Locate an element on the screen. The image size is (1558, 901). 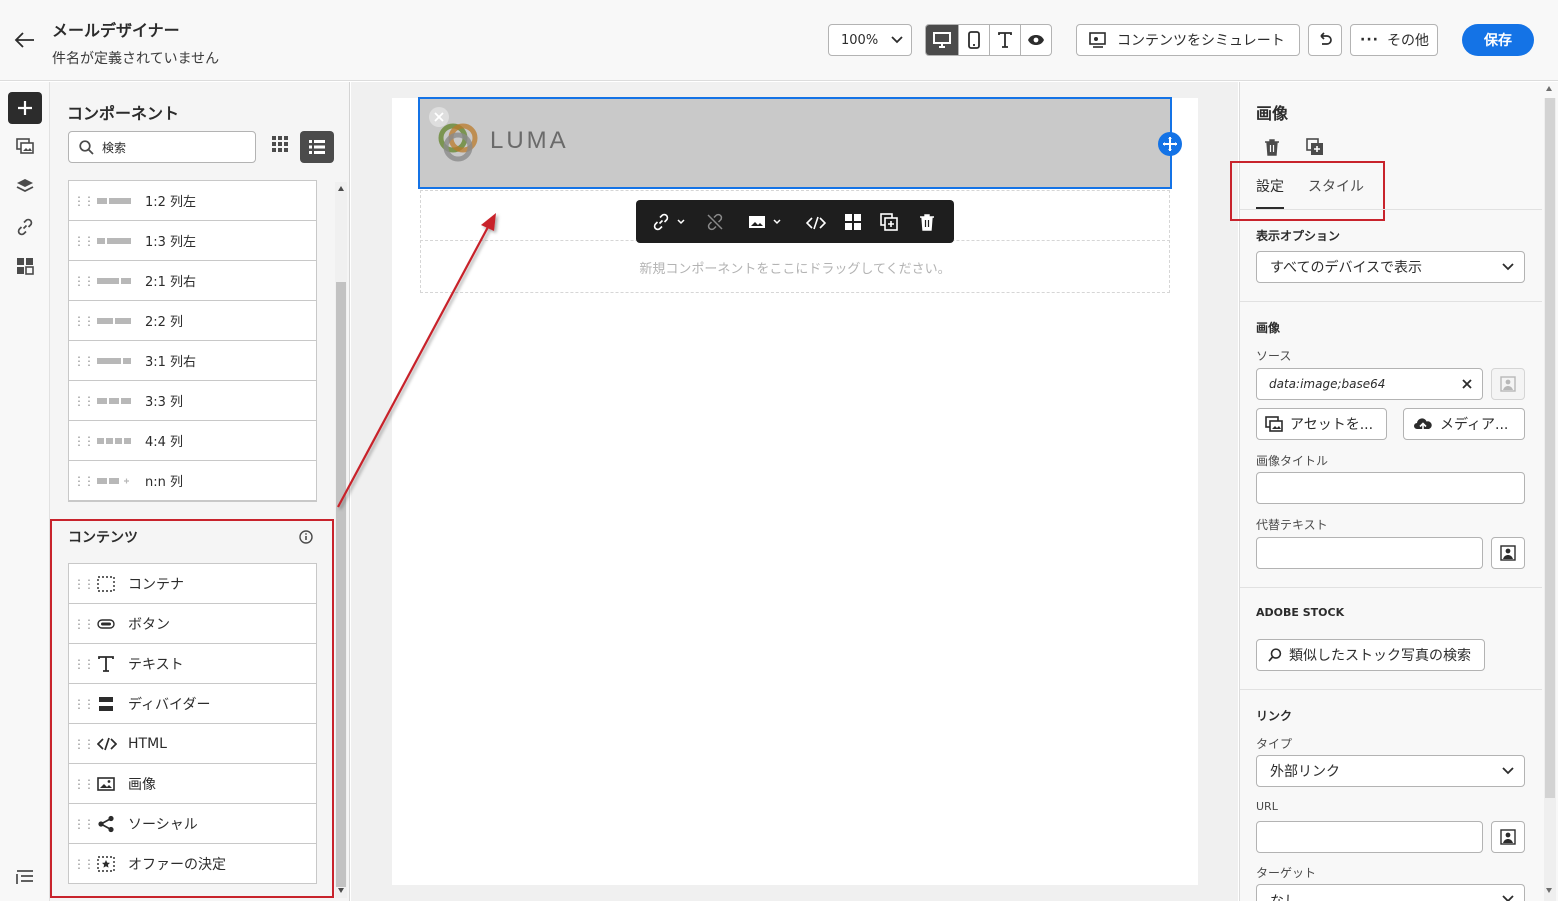
contents-title: コンテンツ is located at coordinates (103, 538).